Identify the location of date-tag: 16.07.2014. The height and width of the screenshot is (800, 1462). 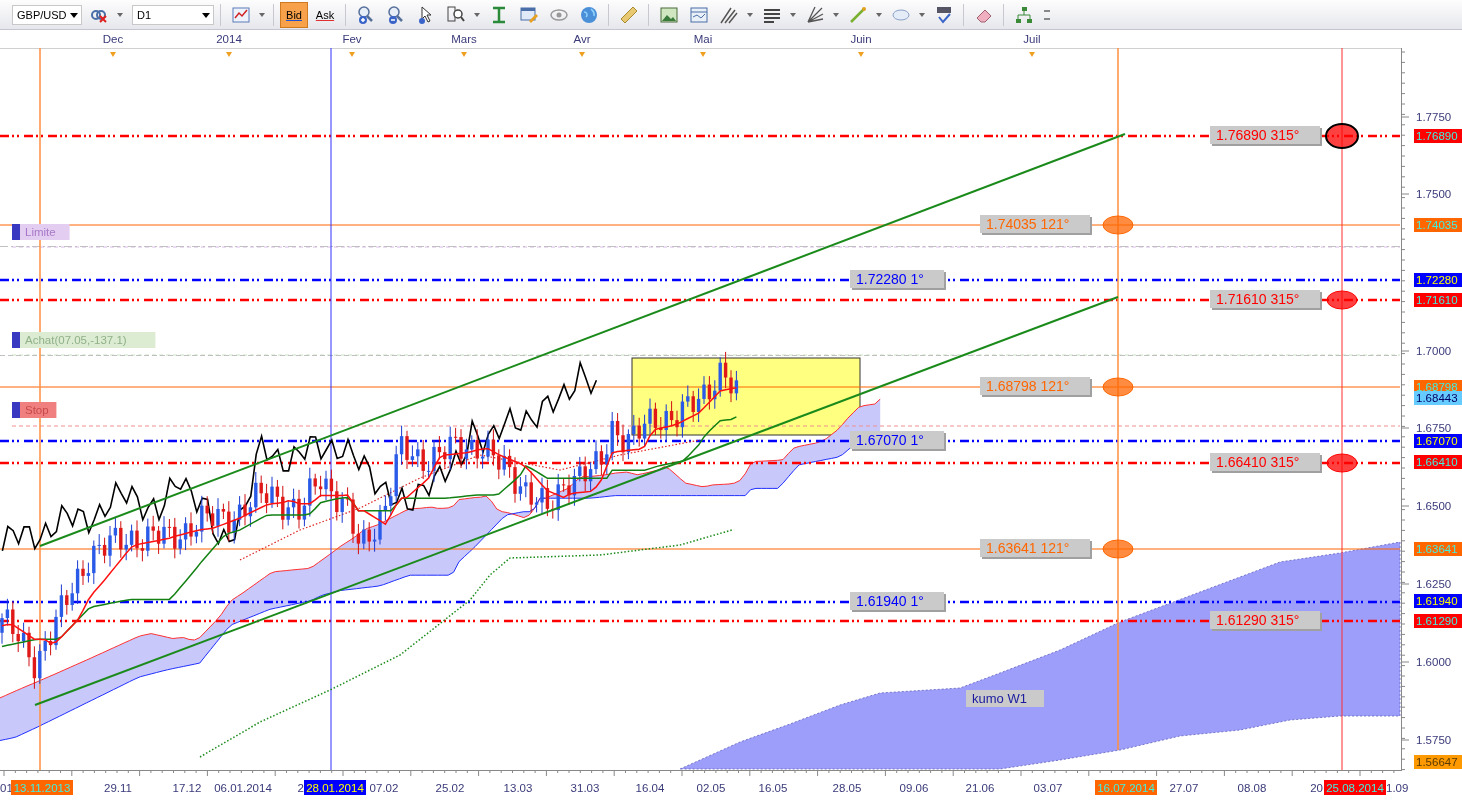
(1126, 787).